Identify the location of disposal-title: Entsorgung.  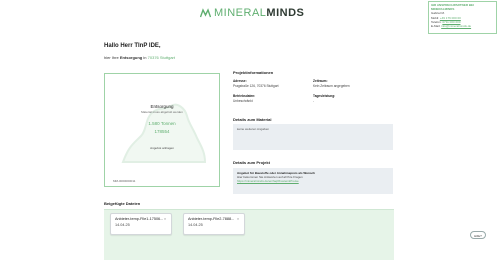
(162, 106).